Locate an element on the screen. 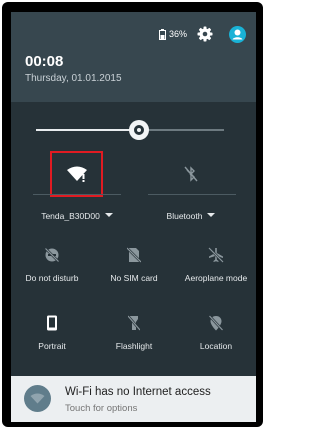  bluetooth-off-icon is located at coordinates (191, 174).